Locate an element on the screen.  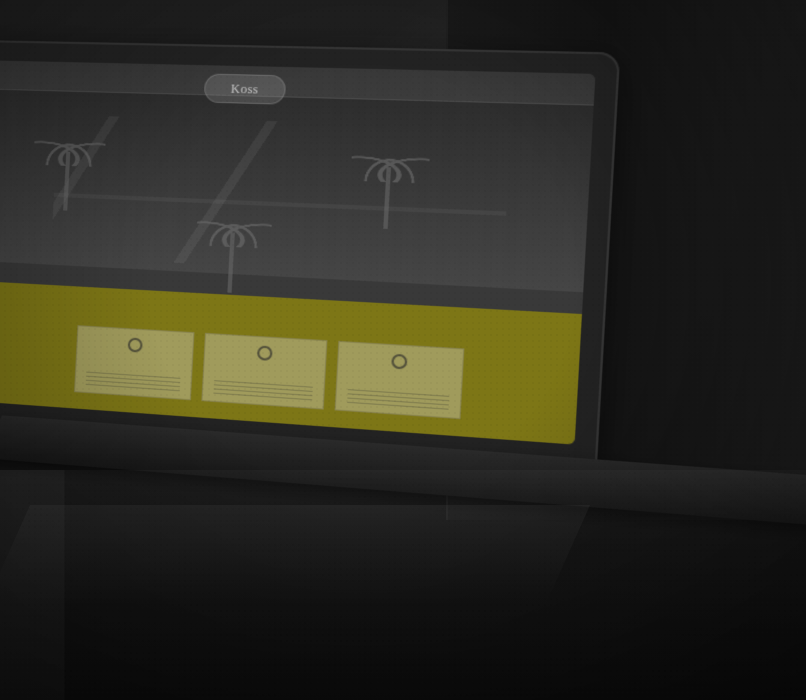
website-nav-bar is located at coordinates (298, 82).